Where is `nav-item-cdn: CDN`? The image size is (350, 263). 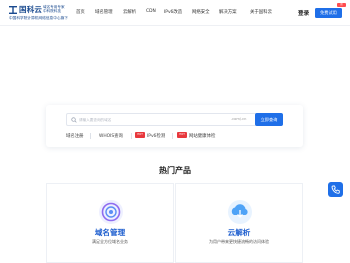 nav-item-cdn: CDN is located at coordinates (151, 11).